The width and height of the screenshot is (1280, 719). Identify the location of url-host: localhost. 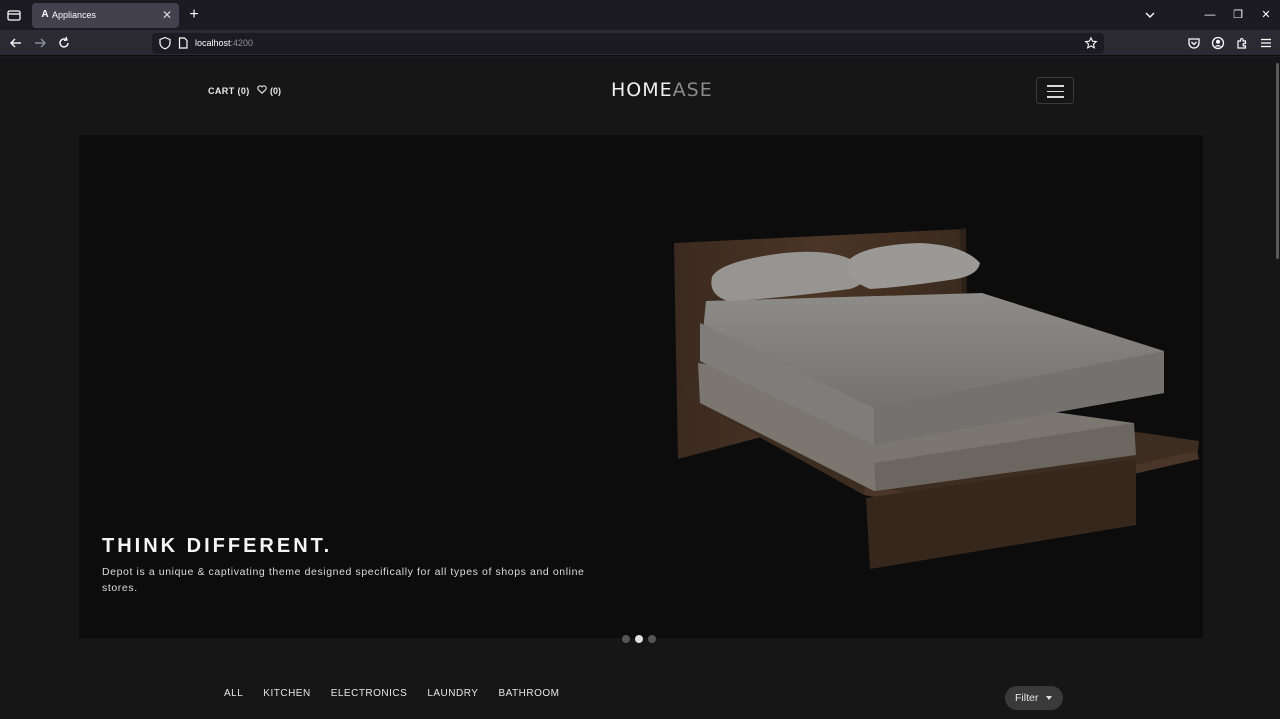
(213, 43).